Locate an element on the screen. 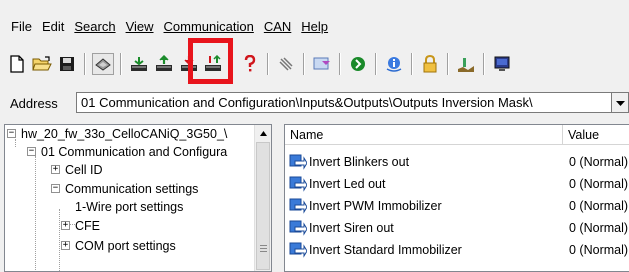 The width and height of the screenshot is (629, 272). chart-icon is located at coordinates (466, 64).